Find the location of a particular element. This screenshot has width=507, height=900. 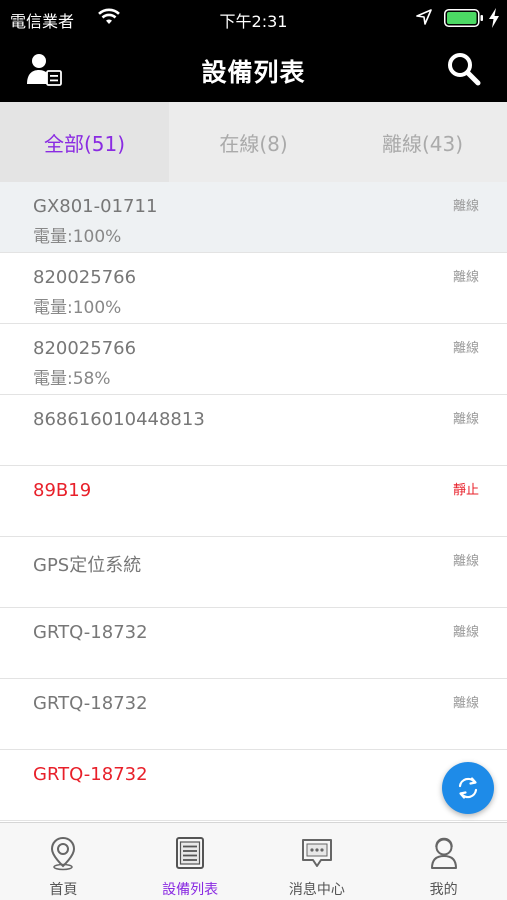

list-item: 89B19 靜止 is located at coordinates (253, 501).